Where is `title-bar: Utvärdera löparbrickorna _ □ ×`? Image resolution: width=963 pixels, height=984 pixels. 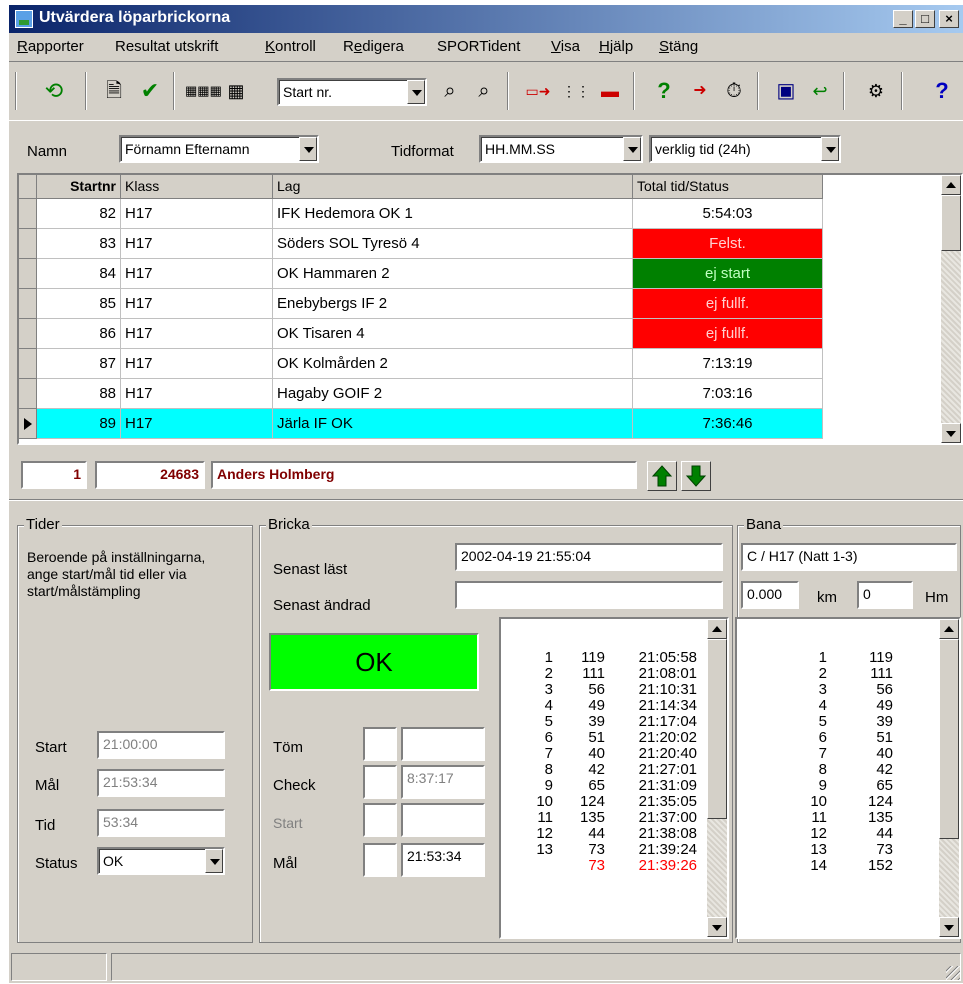
title-bar: Utvärdera löparbrickorna _ □ × is located at coordinates (486, 19).